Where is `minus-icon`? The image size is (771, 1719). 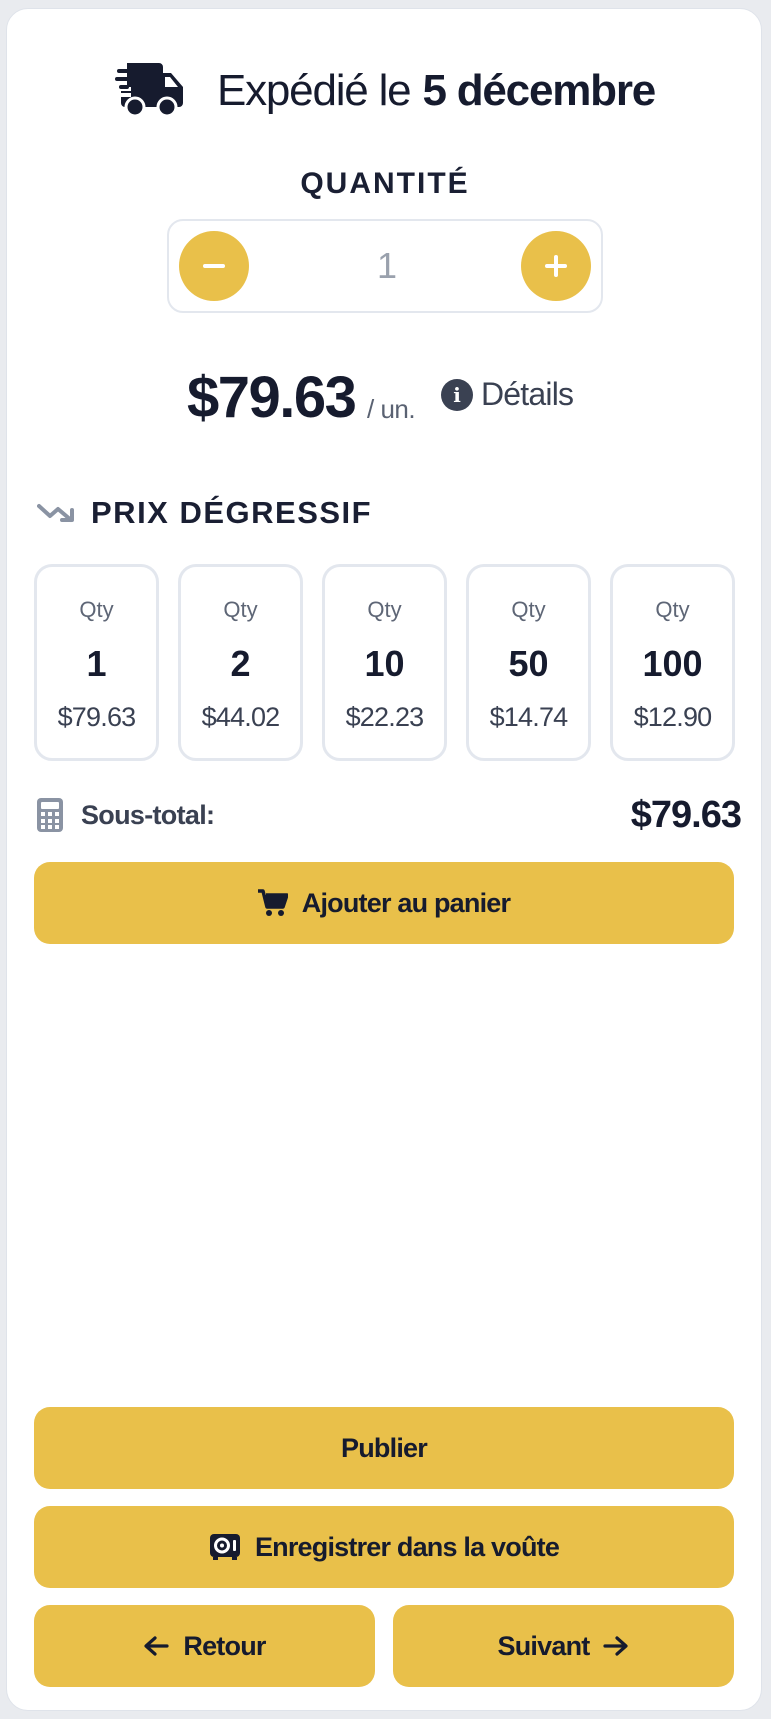
minus-icon is located at coordinates (214, 266).